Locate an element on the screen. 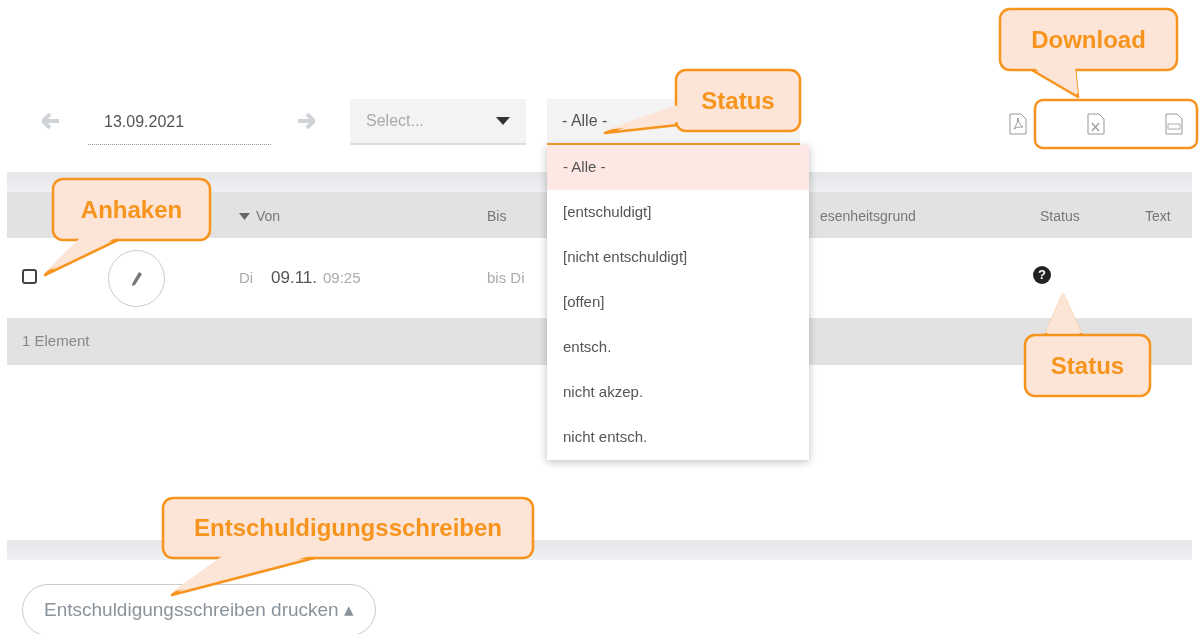  pencil-icon is located at coordinates (136, 278).